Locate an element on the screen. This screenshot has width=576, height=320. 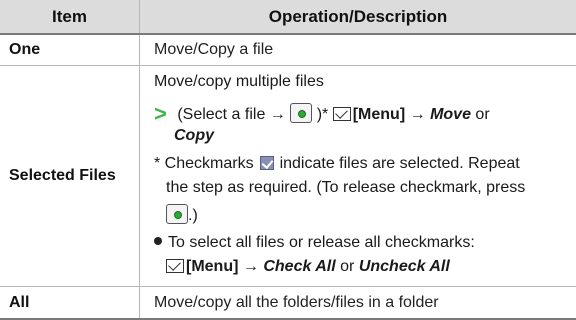
selected-step-line1: > (Select a file → )* [Menu] → Move or is located at coordinates (322, 114).